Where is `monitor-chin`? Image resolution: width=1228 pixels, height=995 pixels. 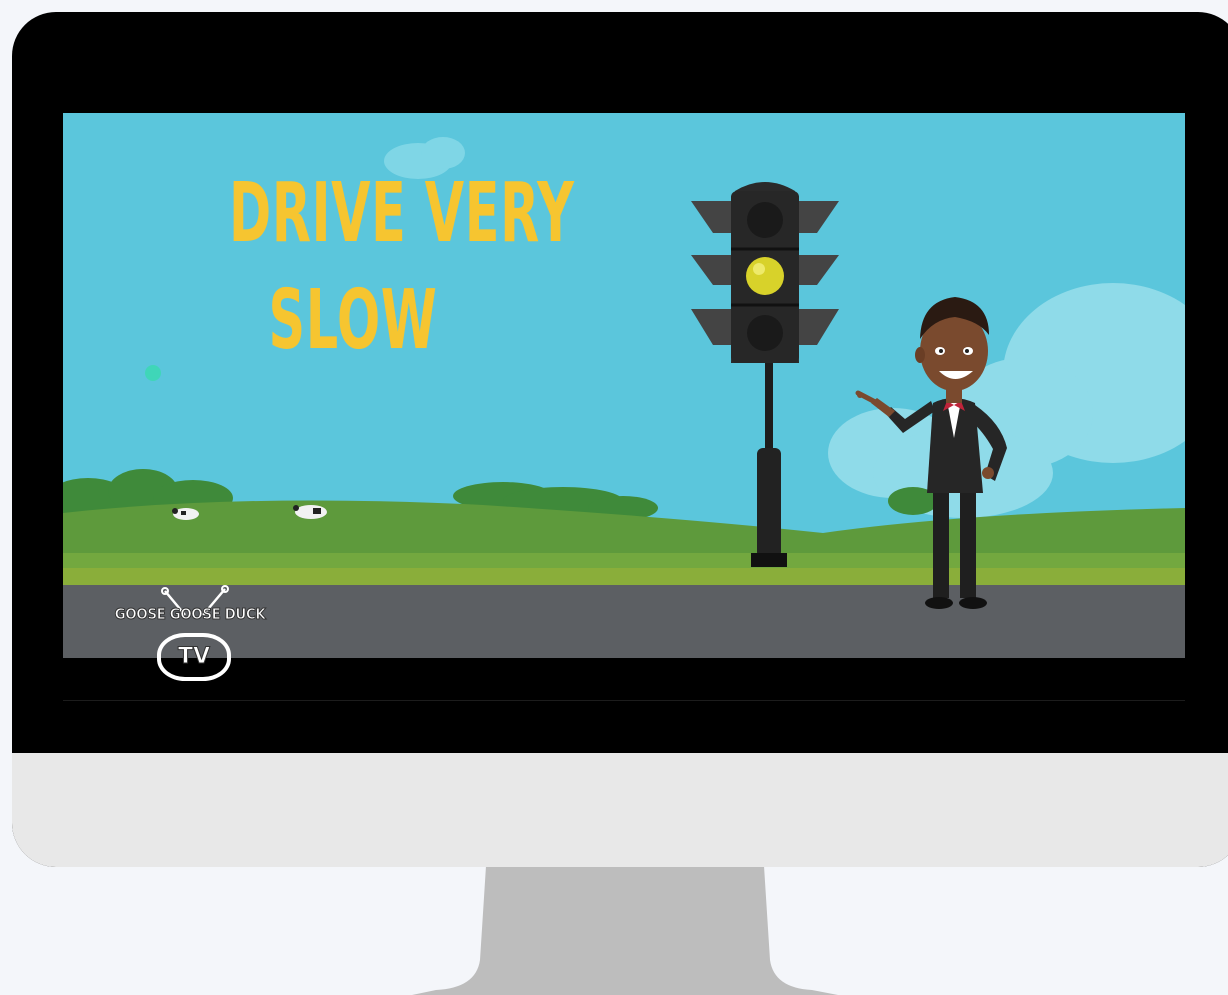 monitor-chin is located at coordinates (620, 810).